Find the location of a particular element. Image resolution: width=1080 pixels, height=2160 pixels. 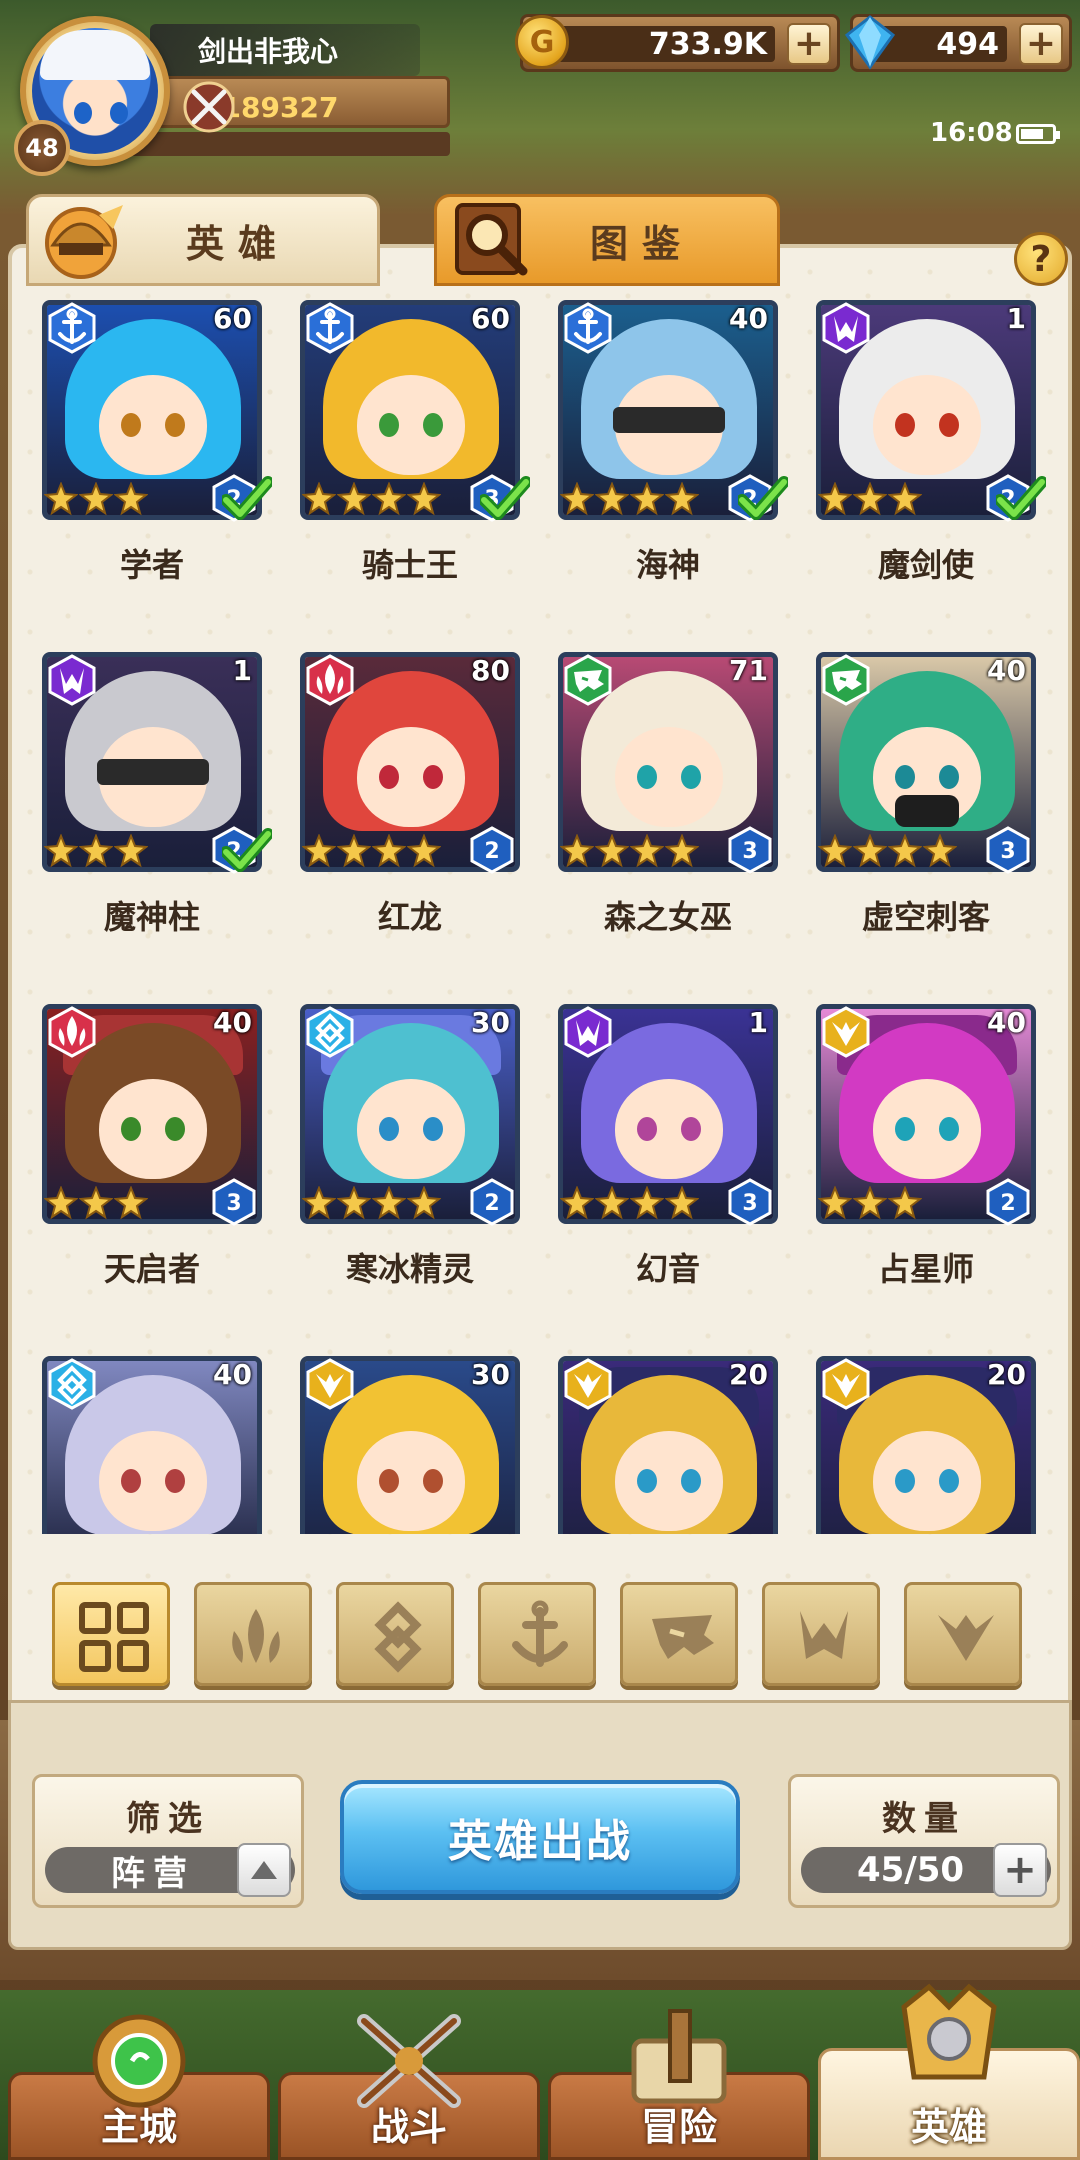

shadow-filter-button is located at coordinates (821, 1634).